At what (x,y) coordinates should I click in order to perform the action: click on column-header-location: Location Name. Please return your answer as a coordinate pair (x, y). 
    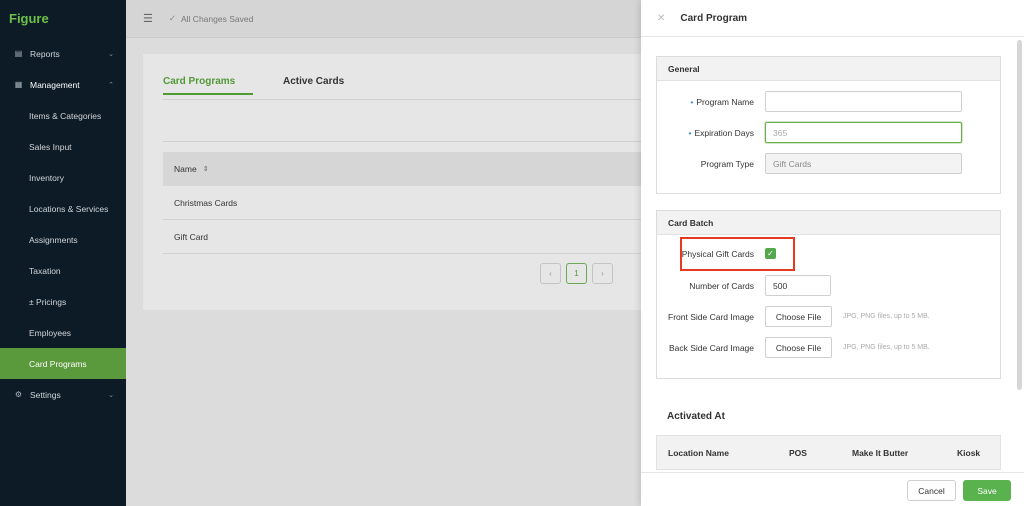
    Looking at the image, I should click on (698, 452).